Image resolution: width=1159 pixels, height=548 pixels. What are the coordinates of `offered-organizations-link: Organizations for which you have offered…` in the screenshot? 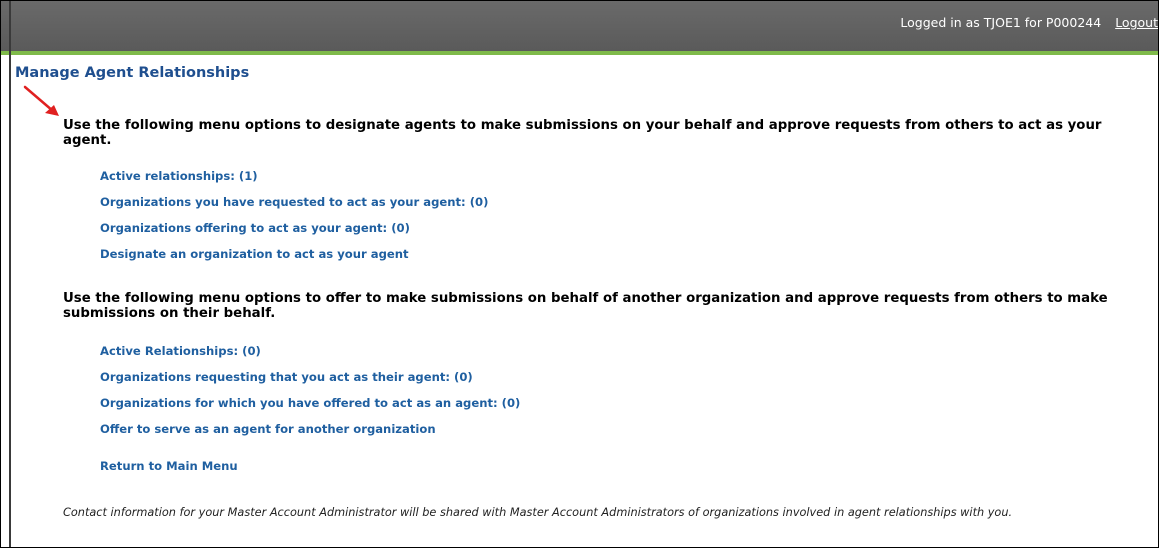 It's located at (310, 403).